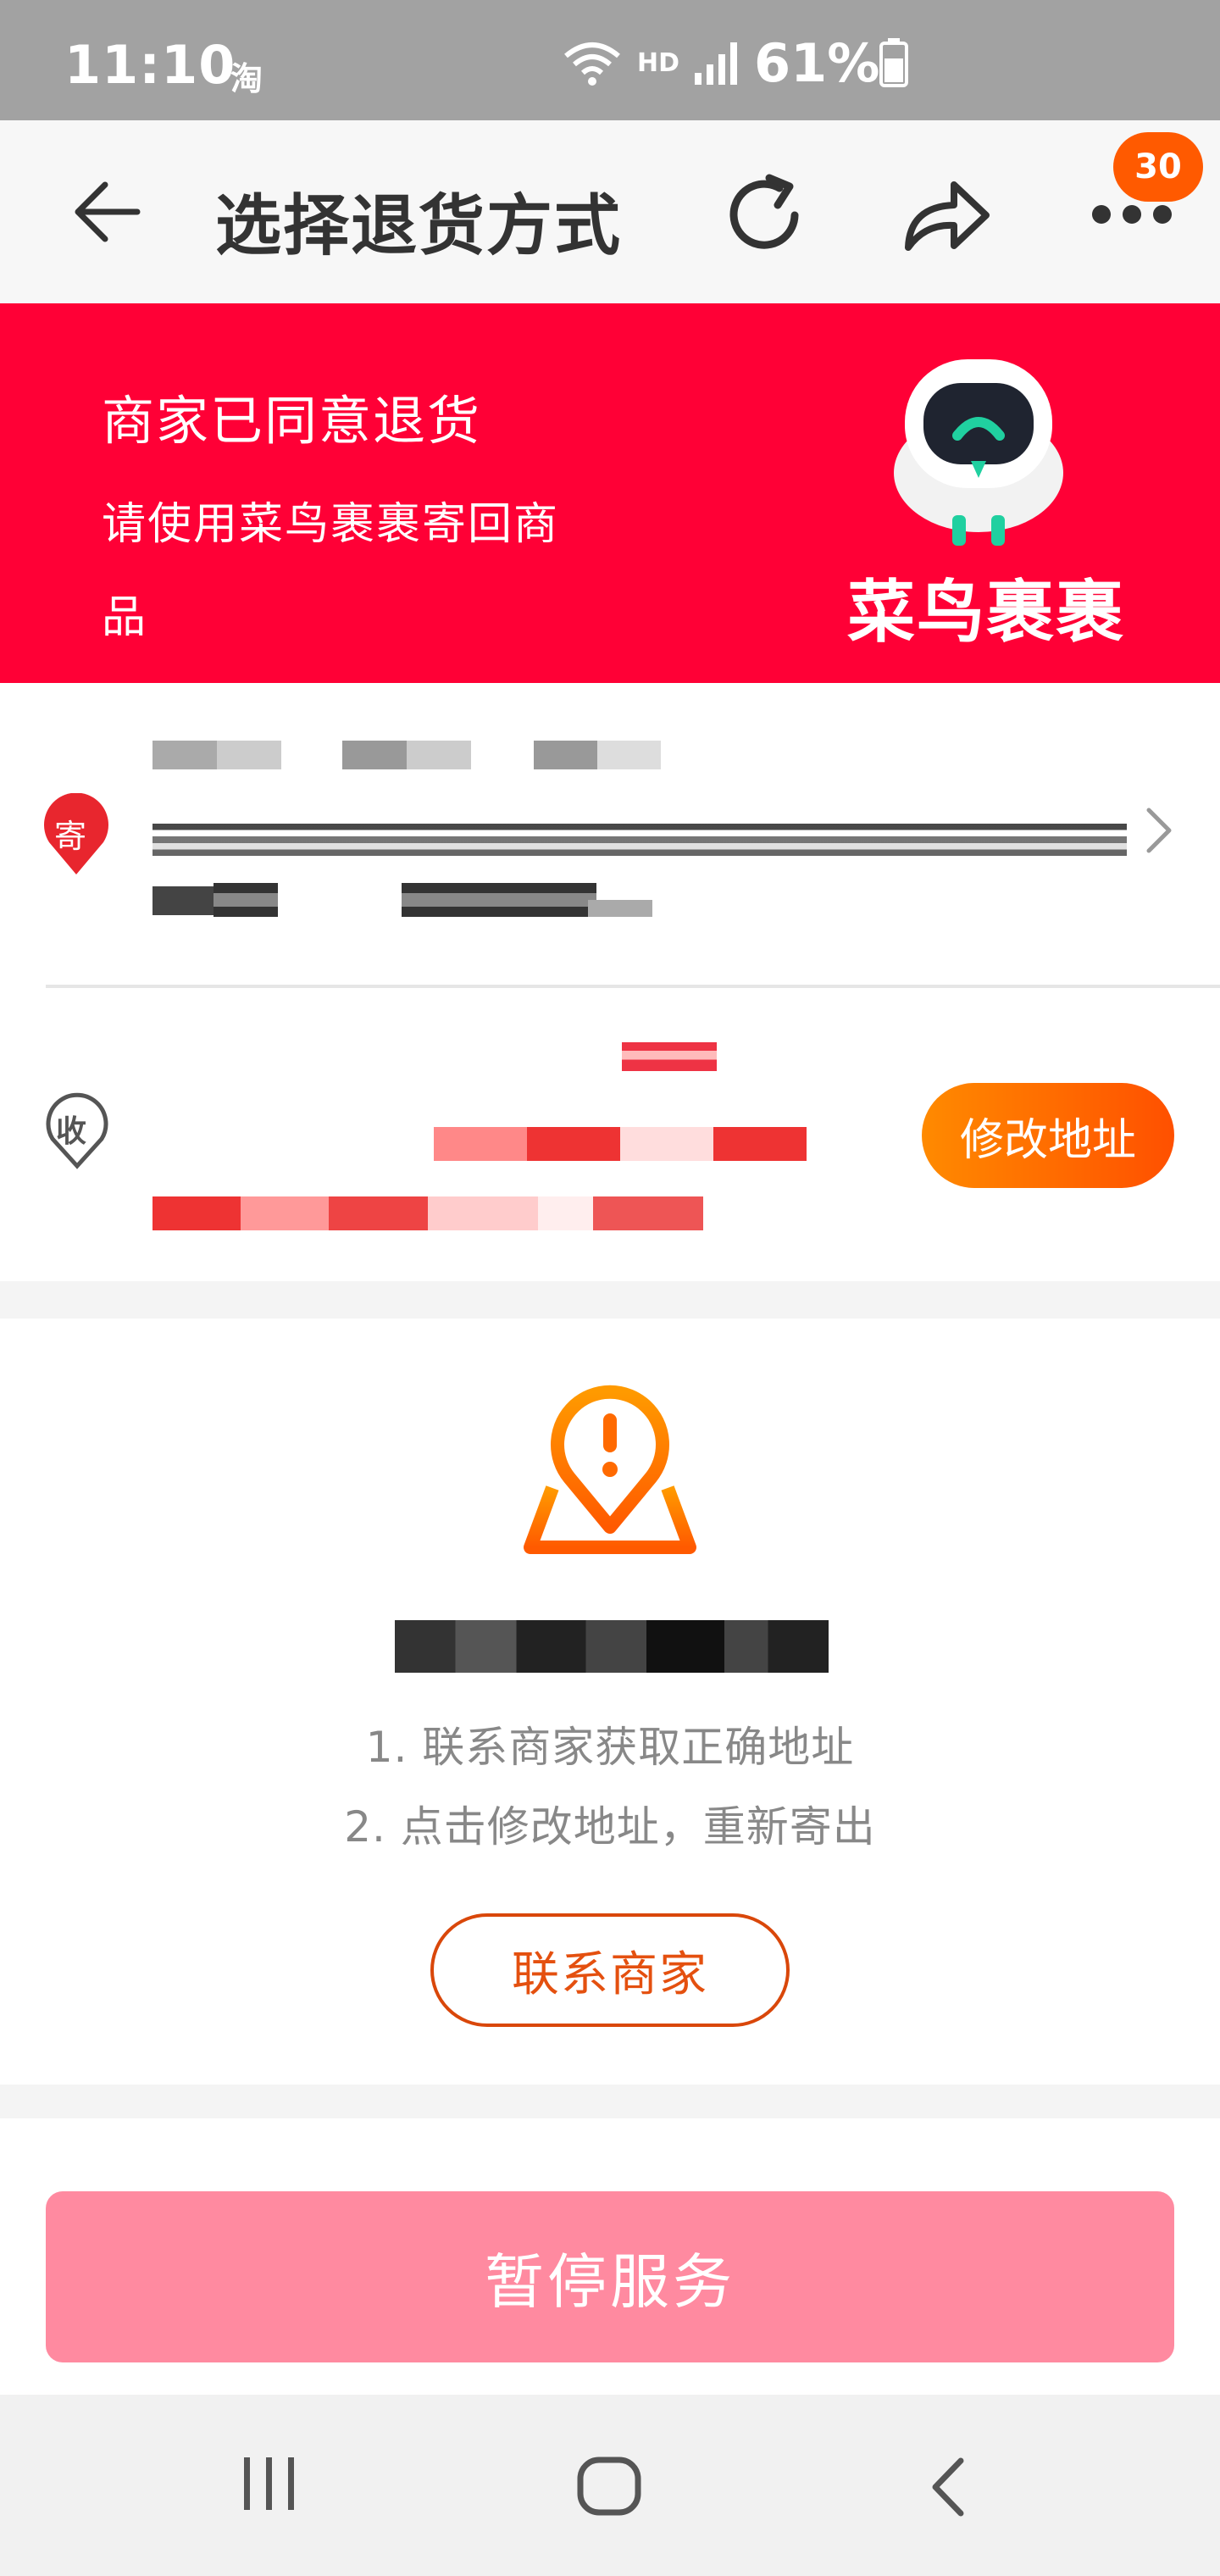  Describe the element at coordinates (150, 65) in the screenshot. I see `status-time: 11:10` at that location.